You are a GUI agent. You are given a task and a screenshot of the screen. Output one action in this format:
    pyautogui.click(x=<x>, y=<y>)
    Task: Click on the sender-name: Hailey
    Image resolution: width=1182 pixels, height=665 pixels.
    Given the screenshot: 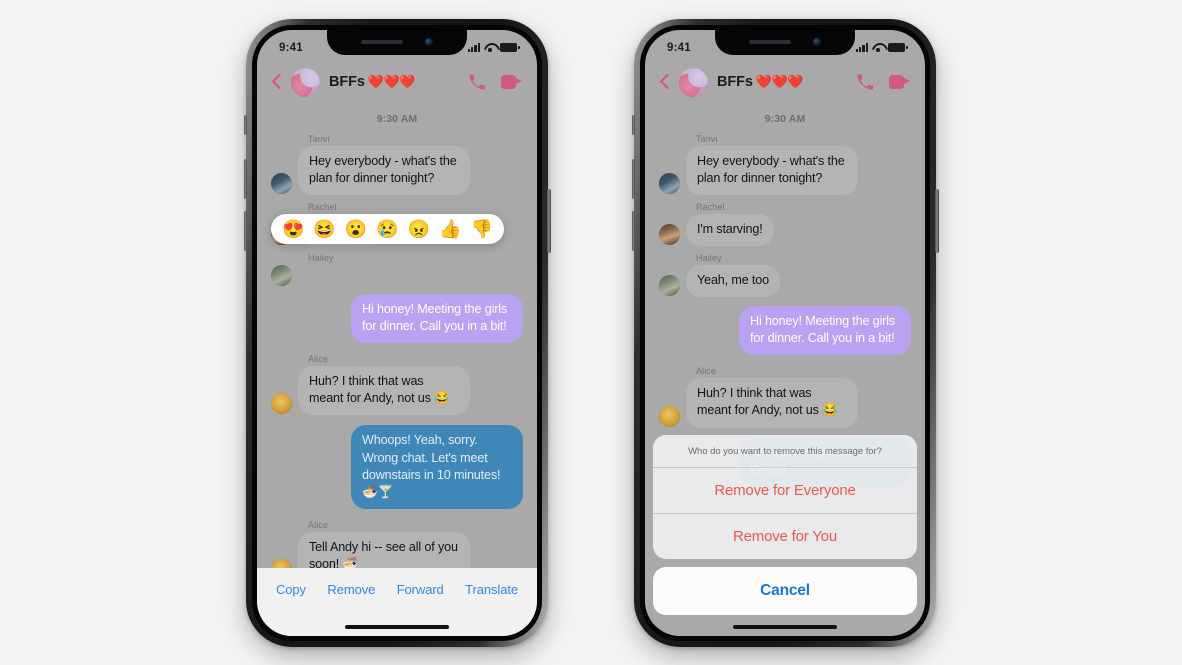 What is the action you would take?
    pyautogui.click(x=321, y=257)
    